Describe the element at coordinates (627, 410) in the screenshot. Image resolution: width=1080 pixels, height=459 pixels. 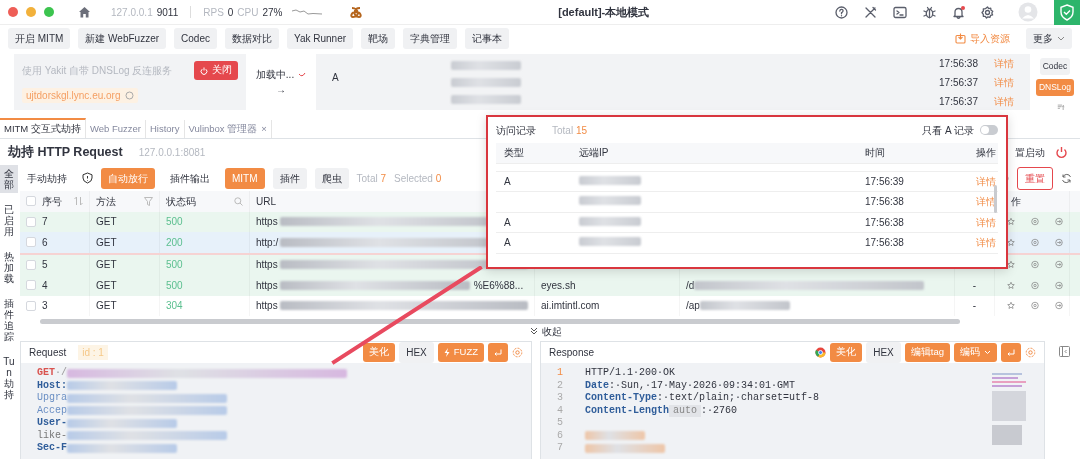
I see `header-name: Content-Length` at that location.